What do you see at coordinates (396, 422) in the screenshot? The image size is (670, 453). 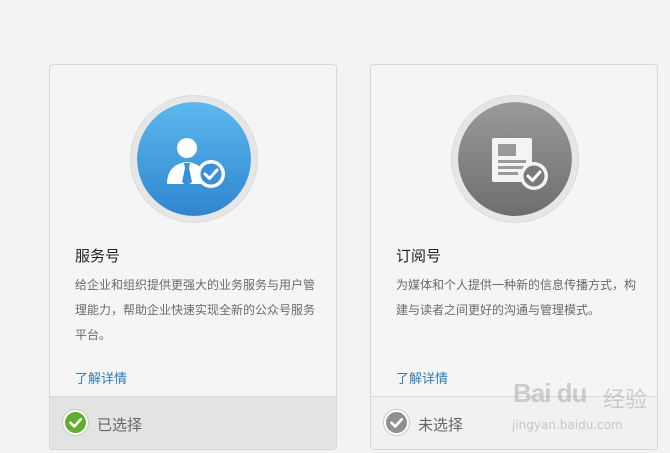 I see `unselected-check-icon` at bounding box center [396, 422].